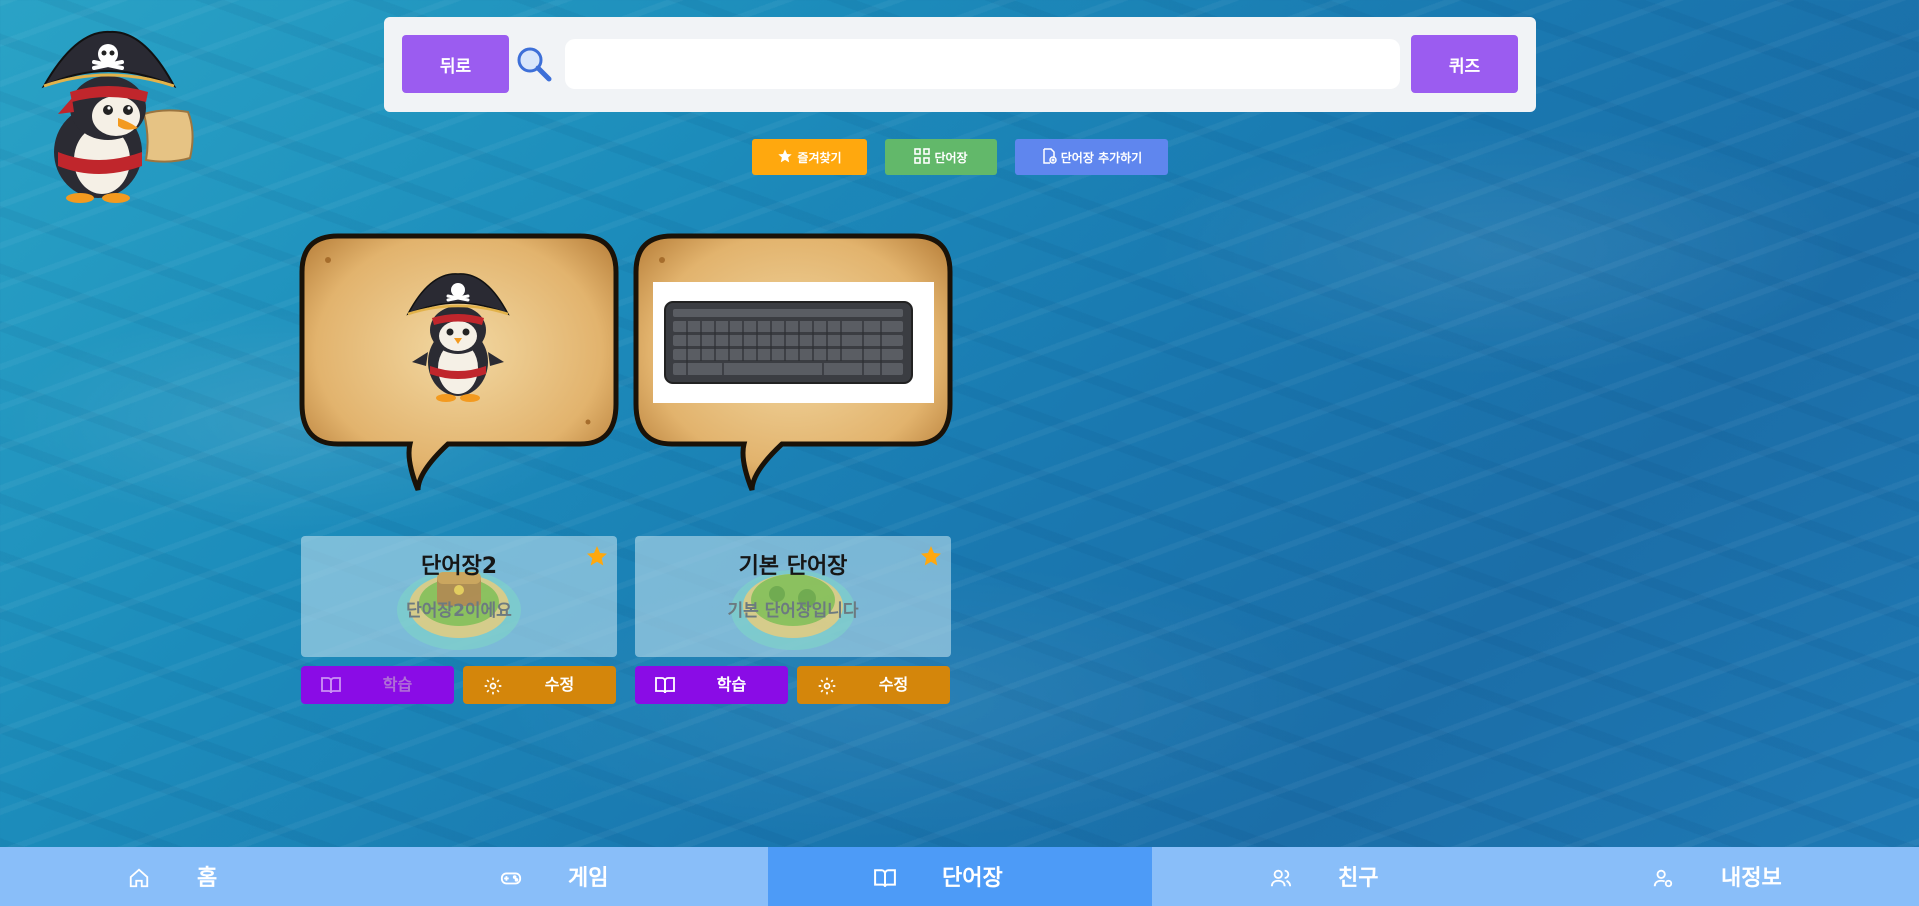 The image size is (1919, 906). Describe the element at coordinates (534, 64) in the screenshot. I see `search-icon` at that location.